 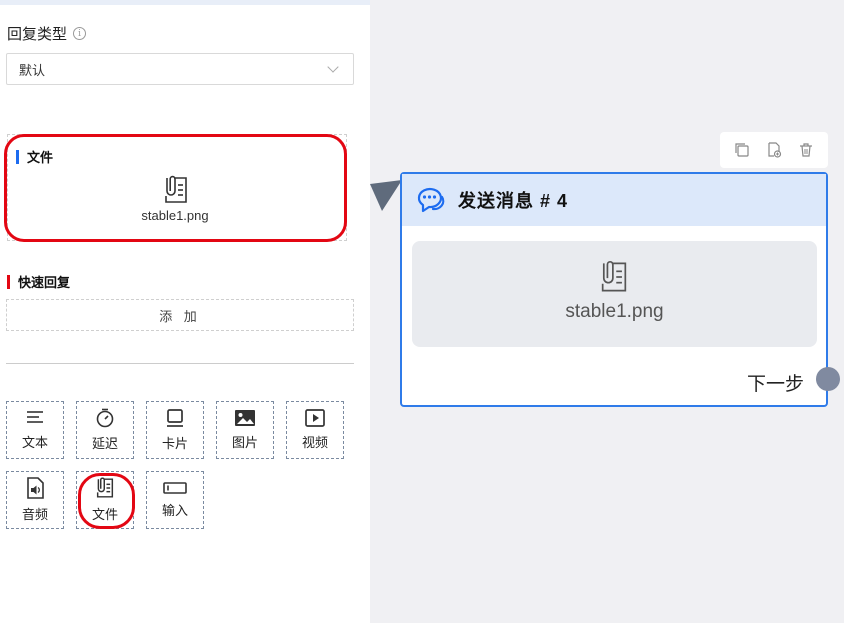 What do you see at coordinates (44, 282) in the screenshot?
I see `quick-reply-label: 快速回复` at bounding box center [44, 282].